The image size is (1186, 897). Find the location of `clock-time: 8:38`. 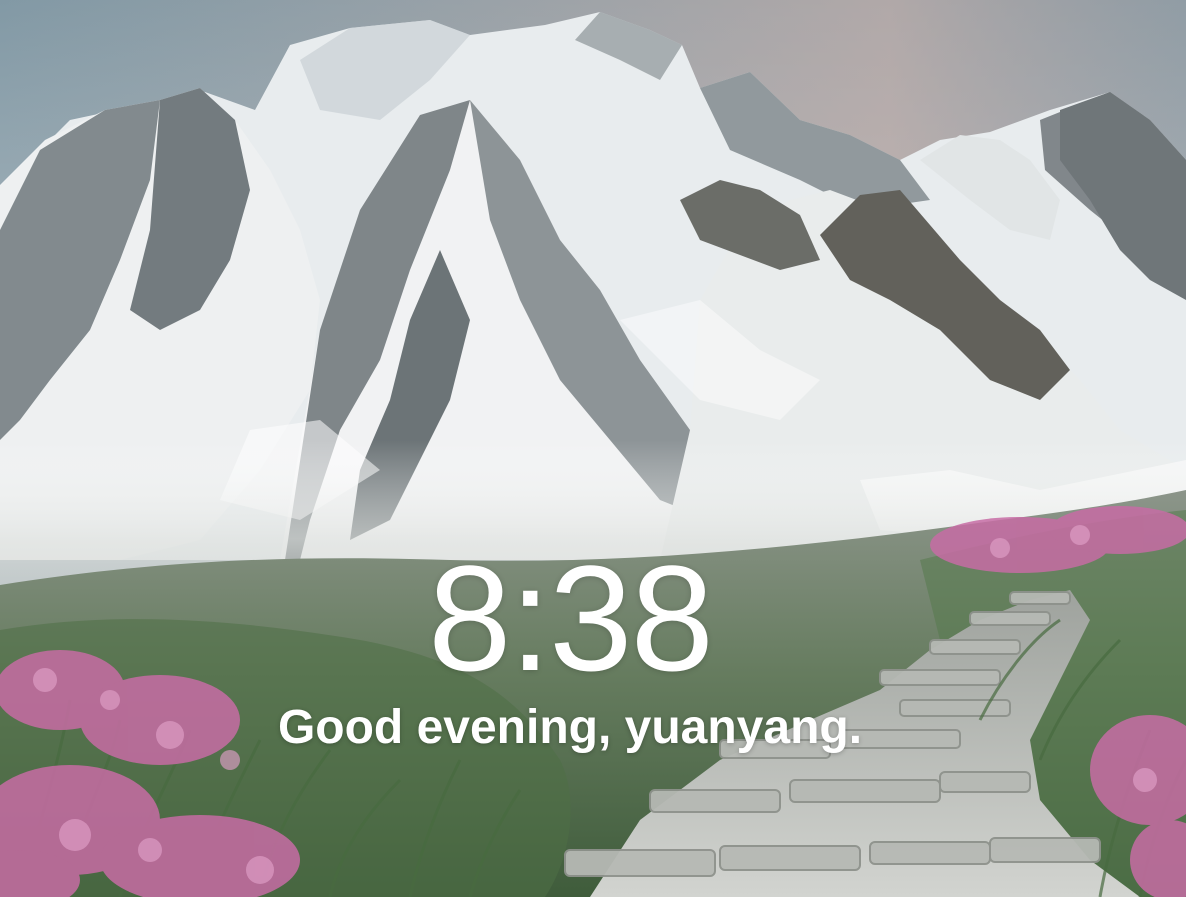

clock-time: 8:38 is located at coordinates (571, 618).